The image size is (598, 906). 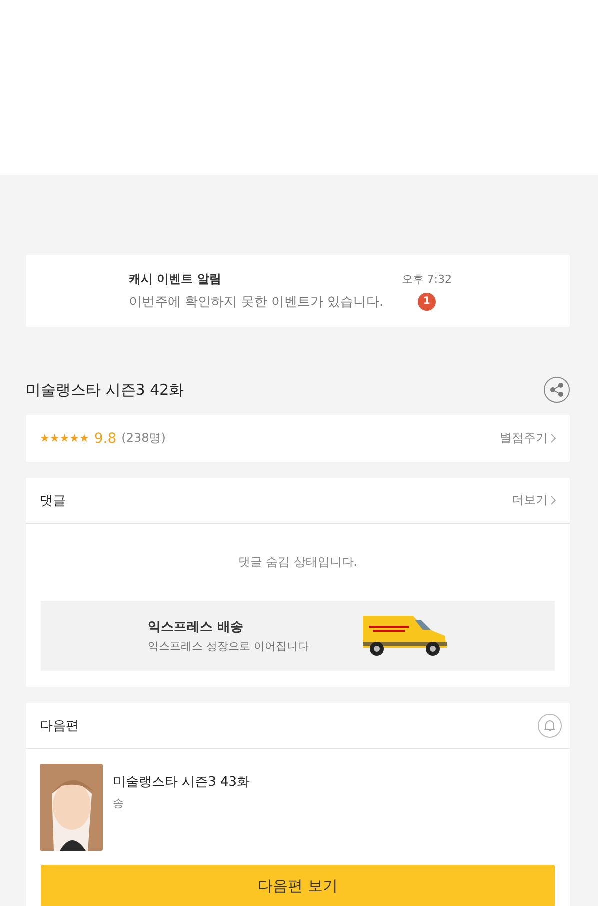 I want to click on author-name: 송, so click(x=119, y=803).